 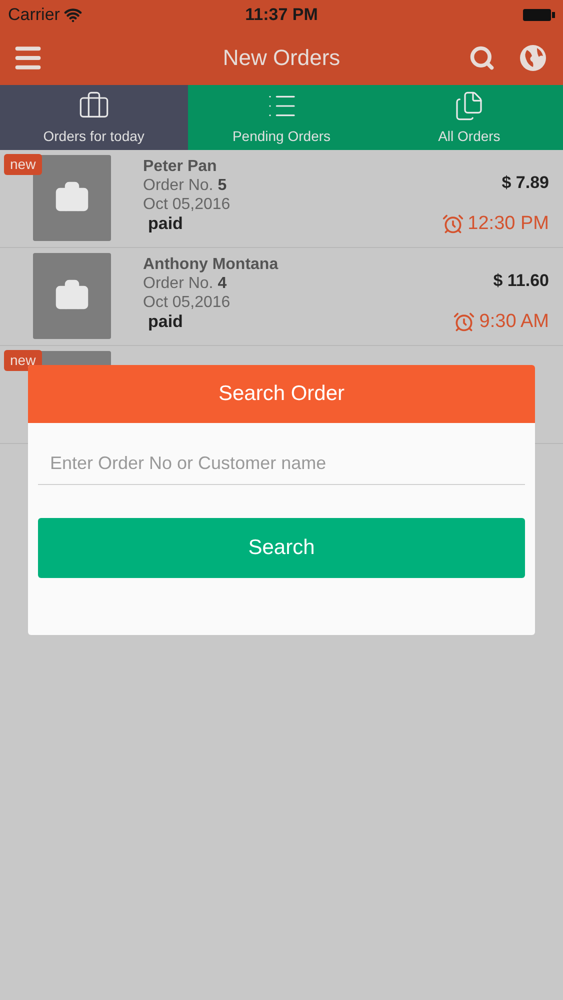 I want to click on order-time: 12:30 PM, so click(x=495, y=224).